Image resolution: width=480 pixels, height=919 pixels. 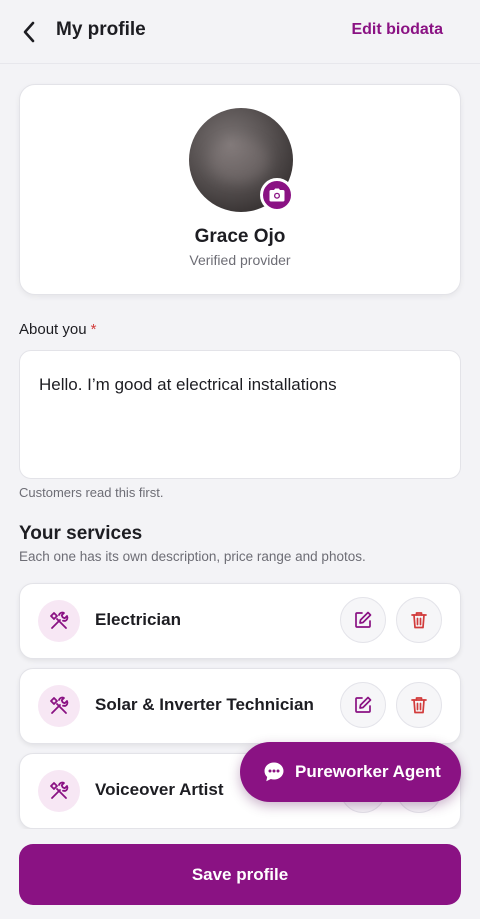 What do you see at coordinates (274, 772) in the screenshot?
I see `chat-bubble-icon` at bounding box center [274, 772].